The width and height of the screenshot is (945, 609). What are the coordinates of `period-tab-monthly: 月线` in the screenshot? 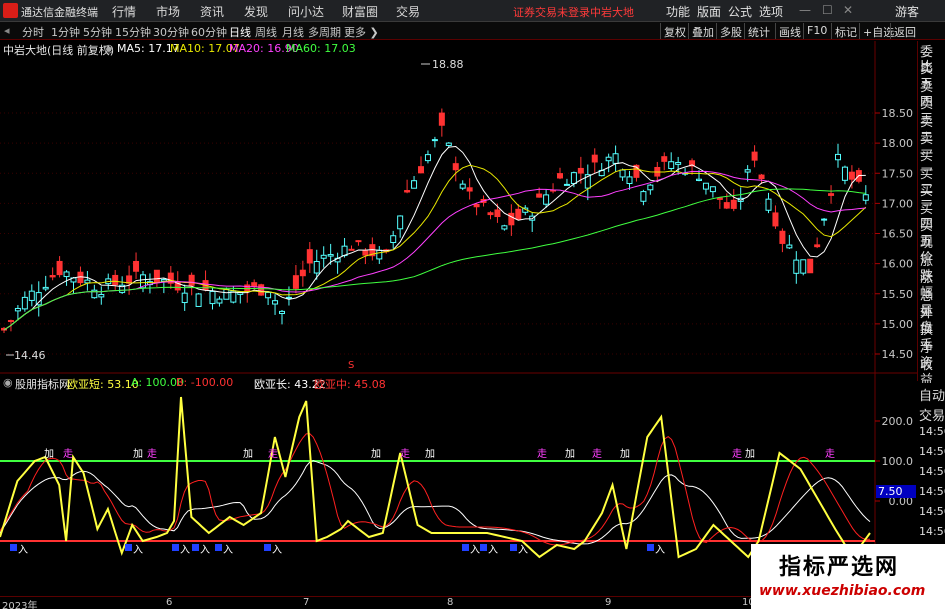 It's located at (293, 32).